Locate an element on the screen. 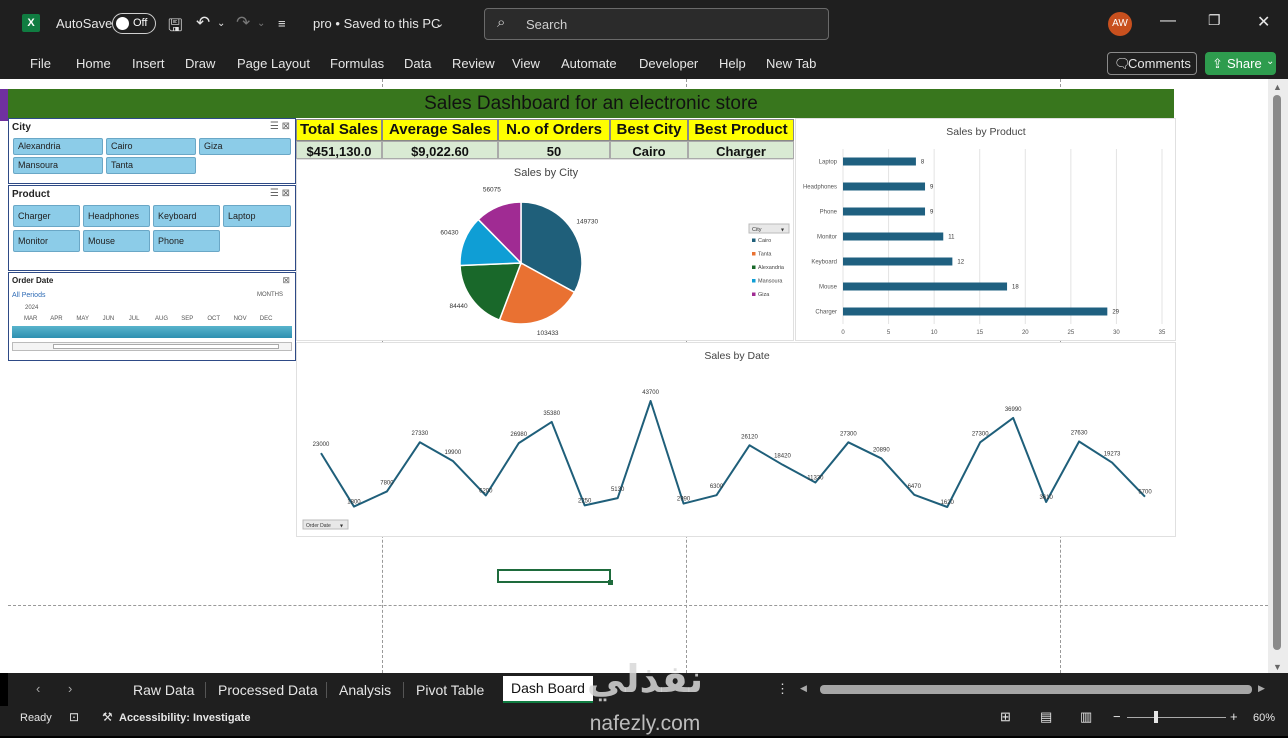  tab-insert: Insert is located at coordinates (148, 63).